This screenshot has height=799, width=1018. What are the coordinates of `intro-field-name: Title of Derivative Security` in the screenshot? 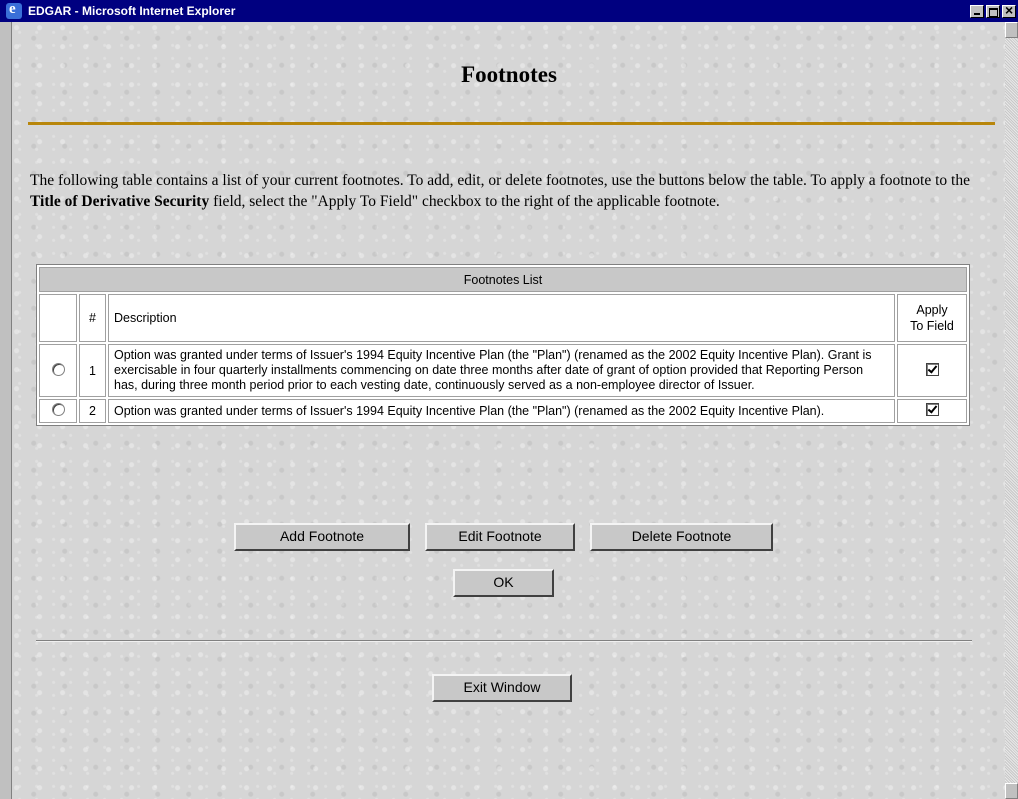 It's located at (120, 201).